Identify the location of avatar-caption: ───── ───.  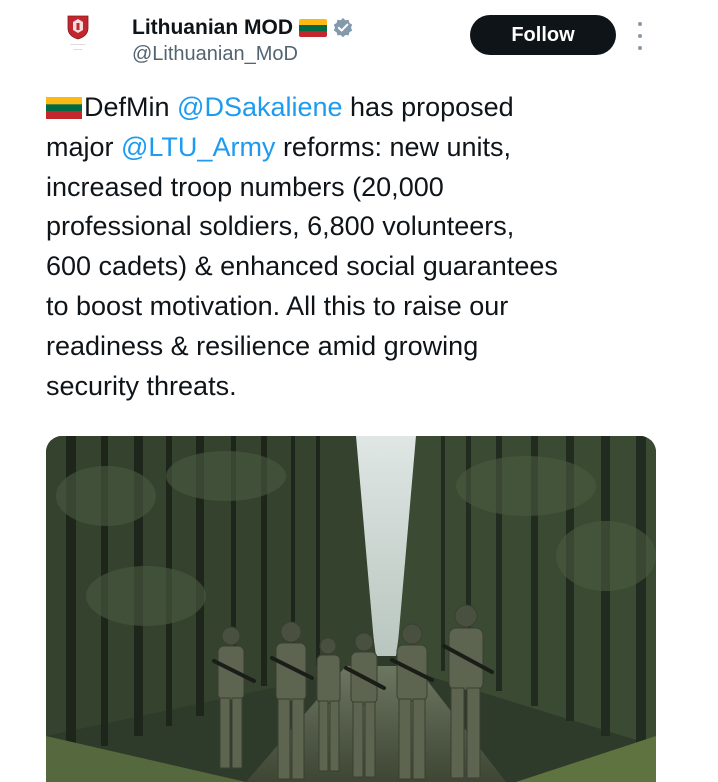
(78, 47).